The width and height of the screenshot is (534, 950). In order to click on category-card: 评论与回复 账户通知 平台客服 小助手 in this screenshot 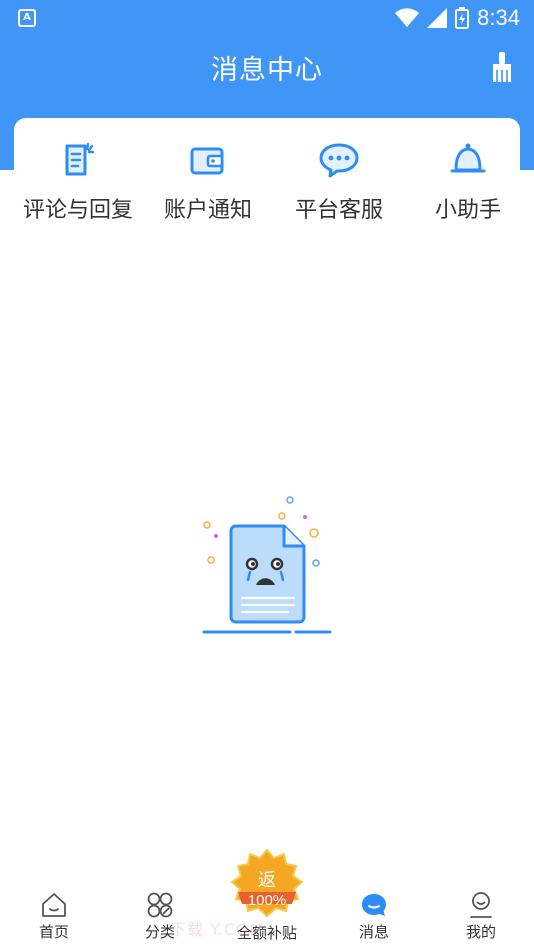, I will do `click(267, 178)`.